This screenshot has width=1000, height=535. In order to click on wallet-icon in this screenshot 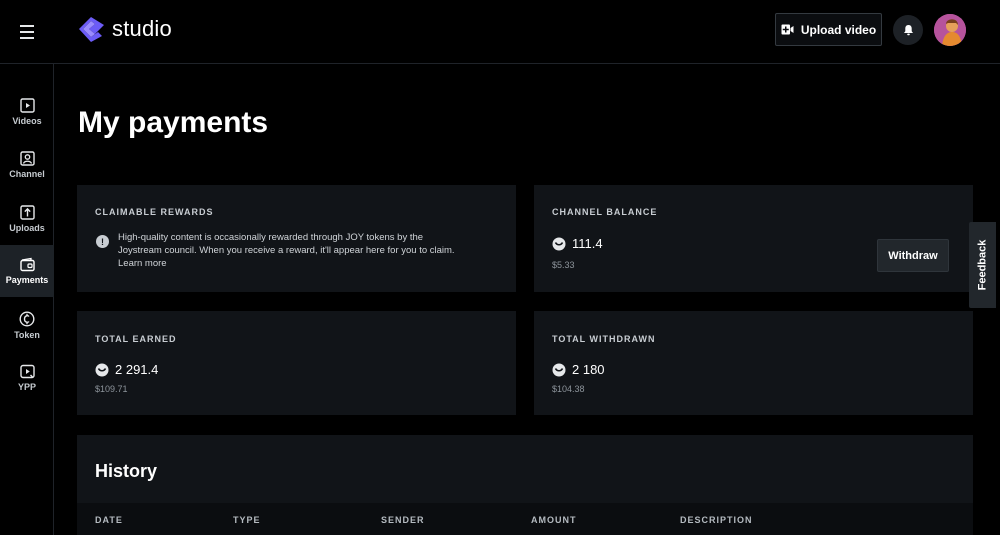, I will do `click(27, 264)`.